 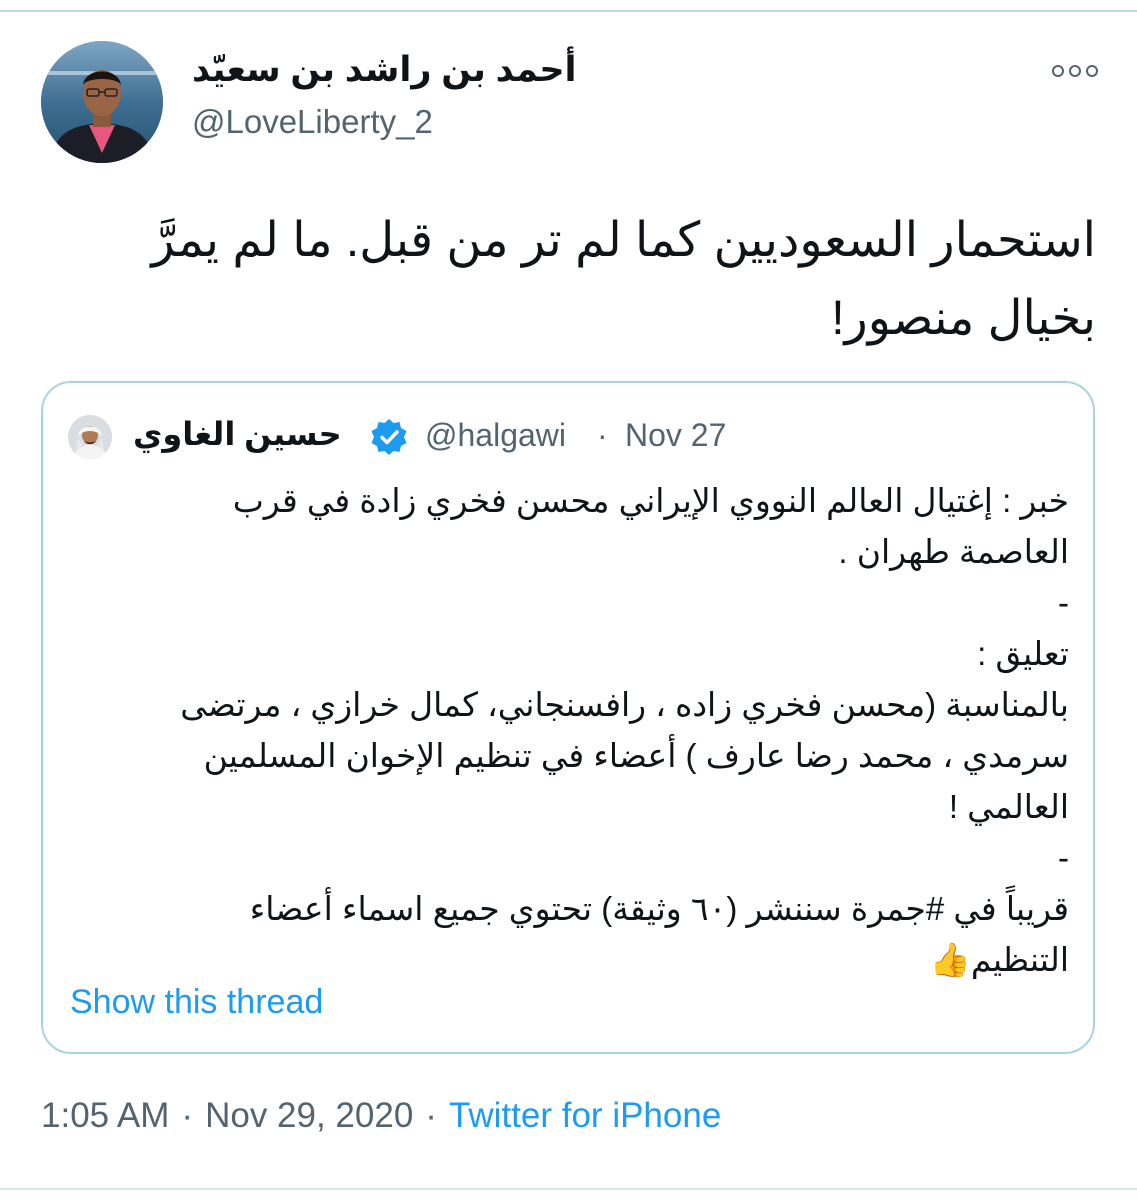 I want to click on tweet-text-line: بخيال منصور!, so click(x=963, y=318).